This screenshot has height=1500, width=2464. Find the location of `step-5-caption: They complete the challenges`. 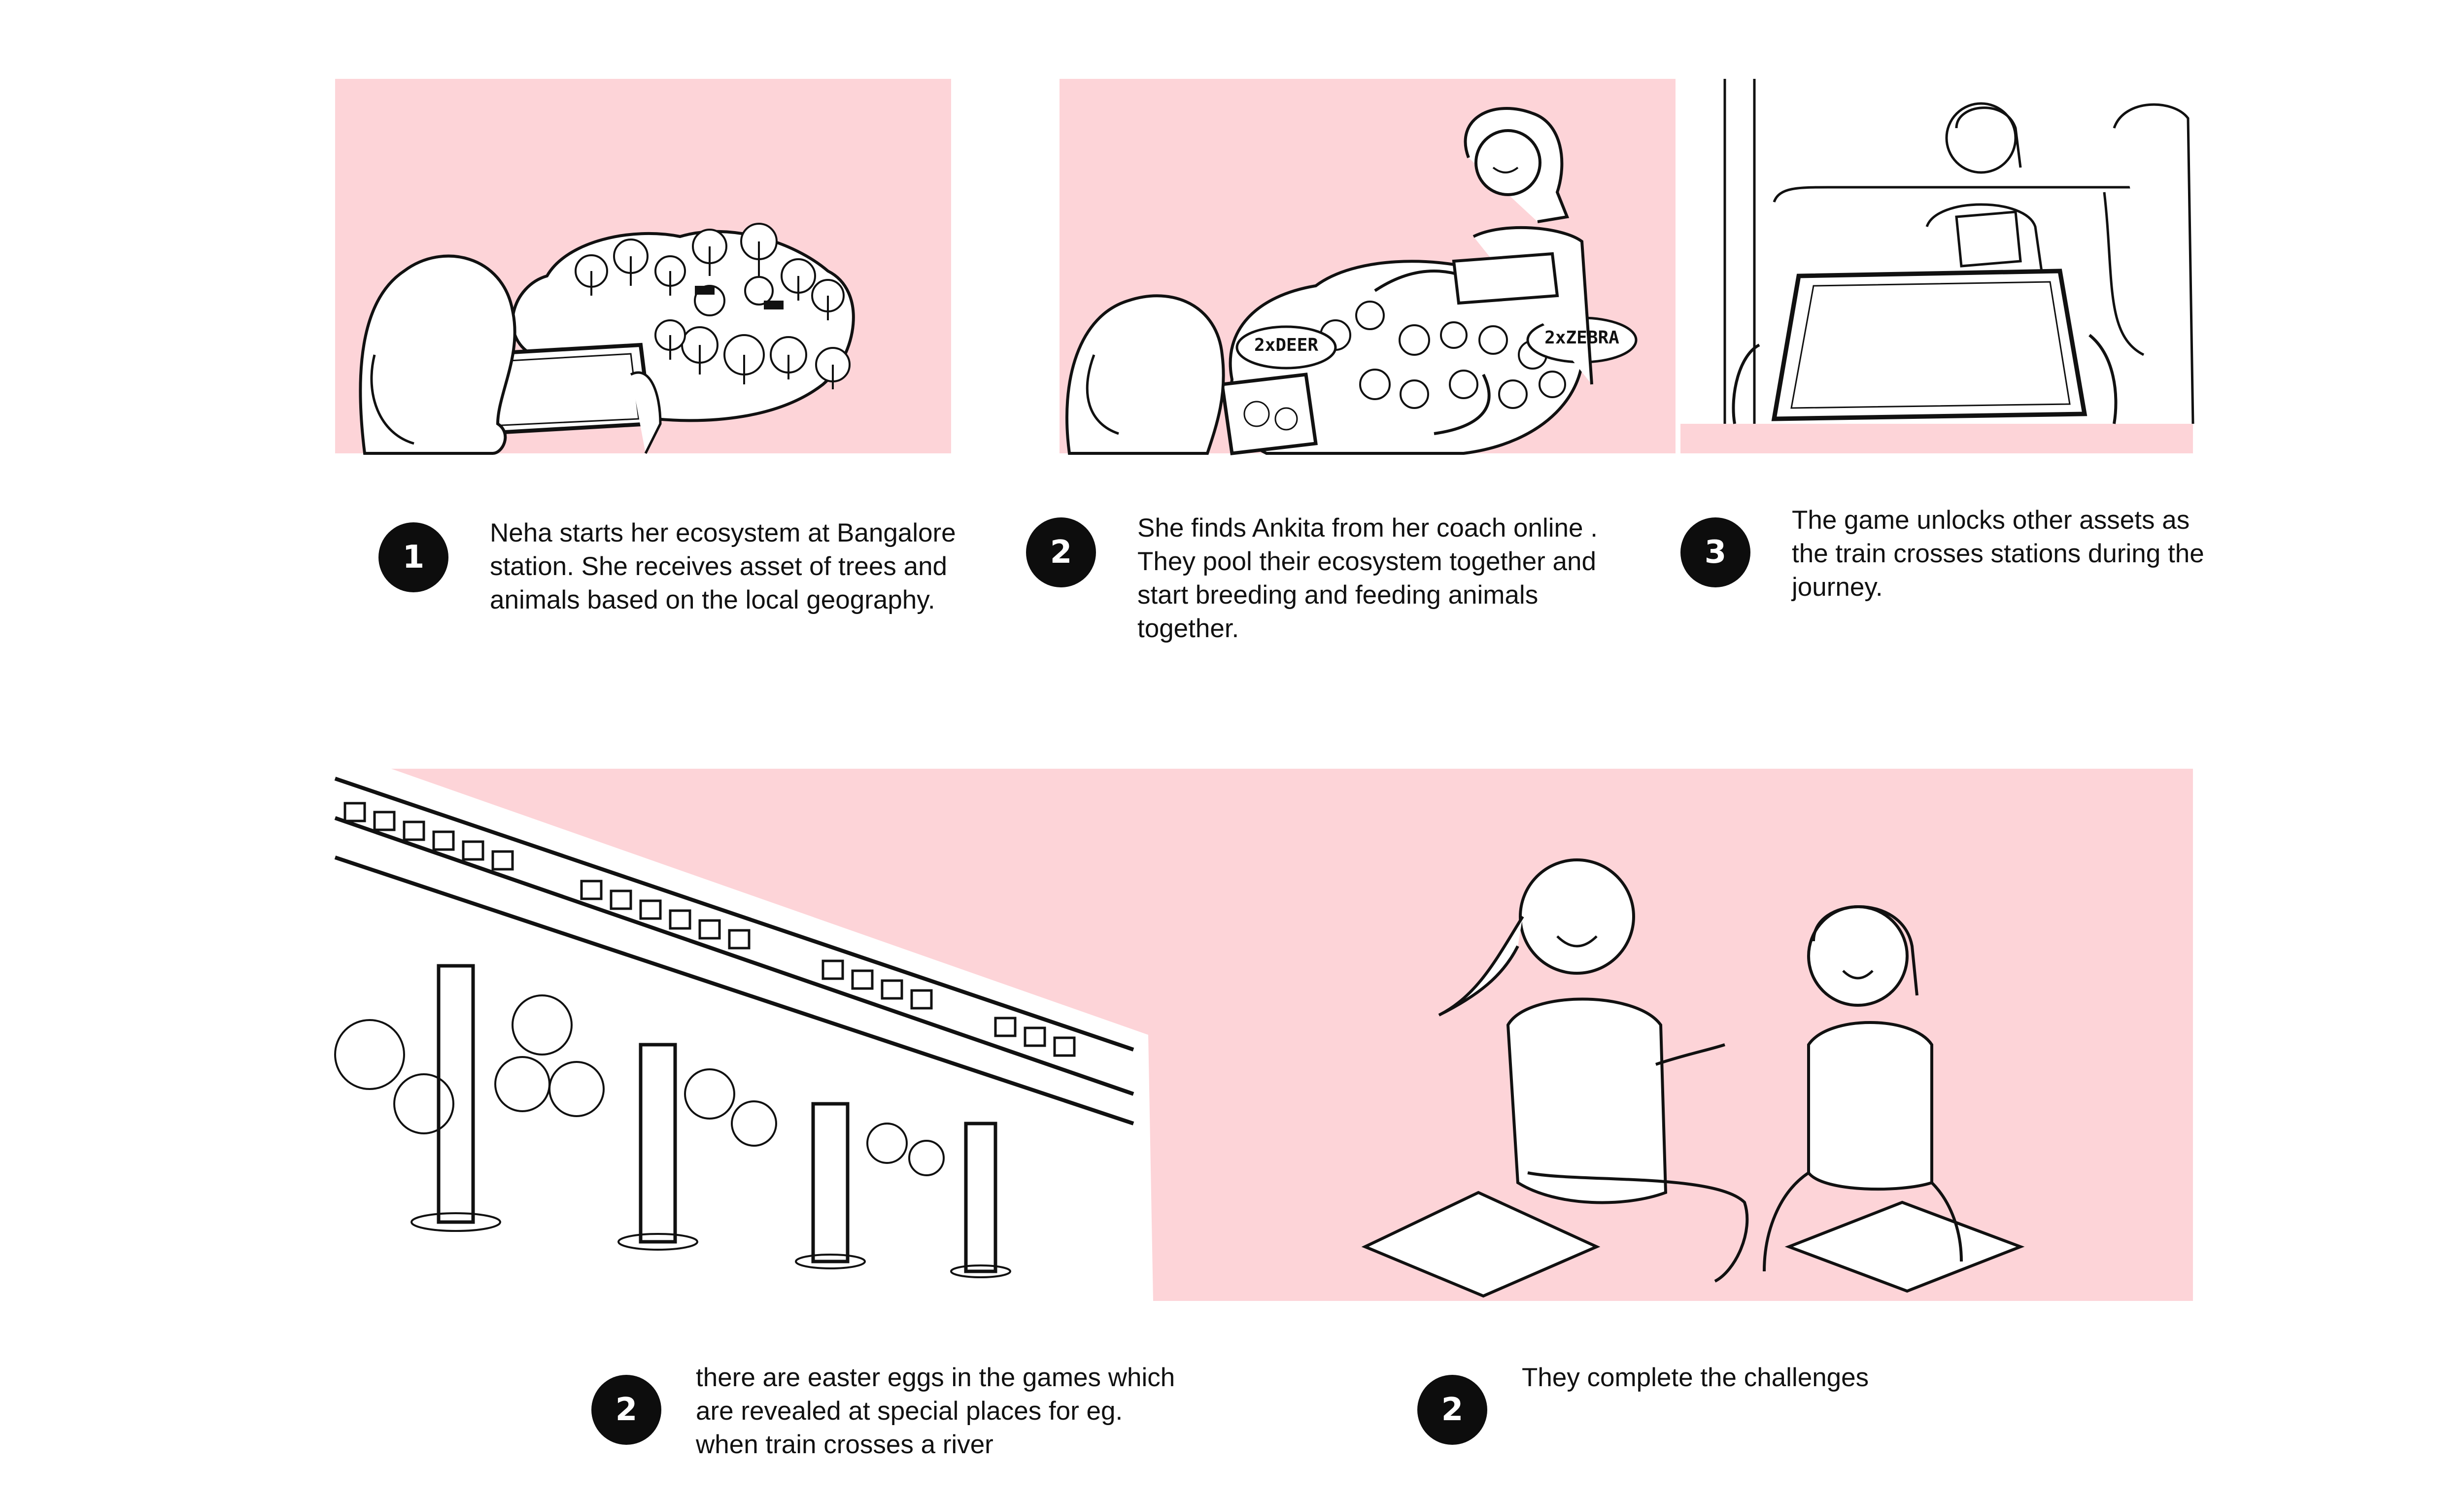

step-5-caption: They complete the challenges is located at coordinates (1695, 1377).